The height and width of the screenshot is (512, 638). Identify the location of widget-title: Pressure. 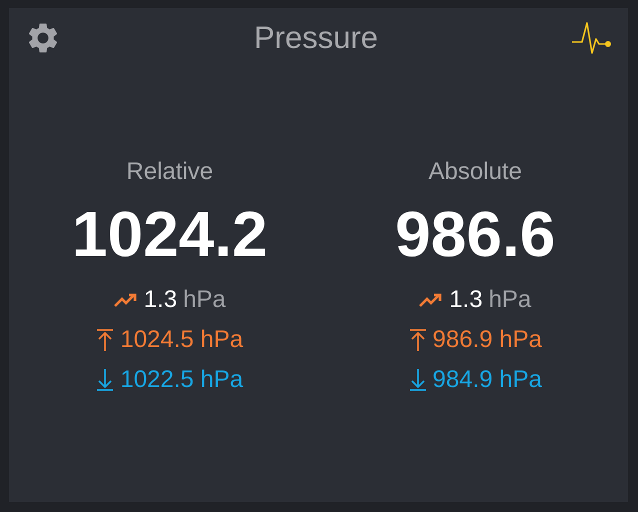
(316, 38).